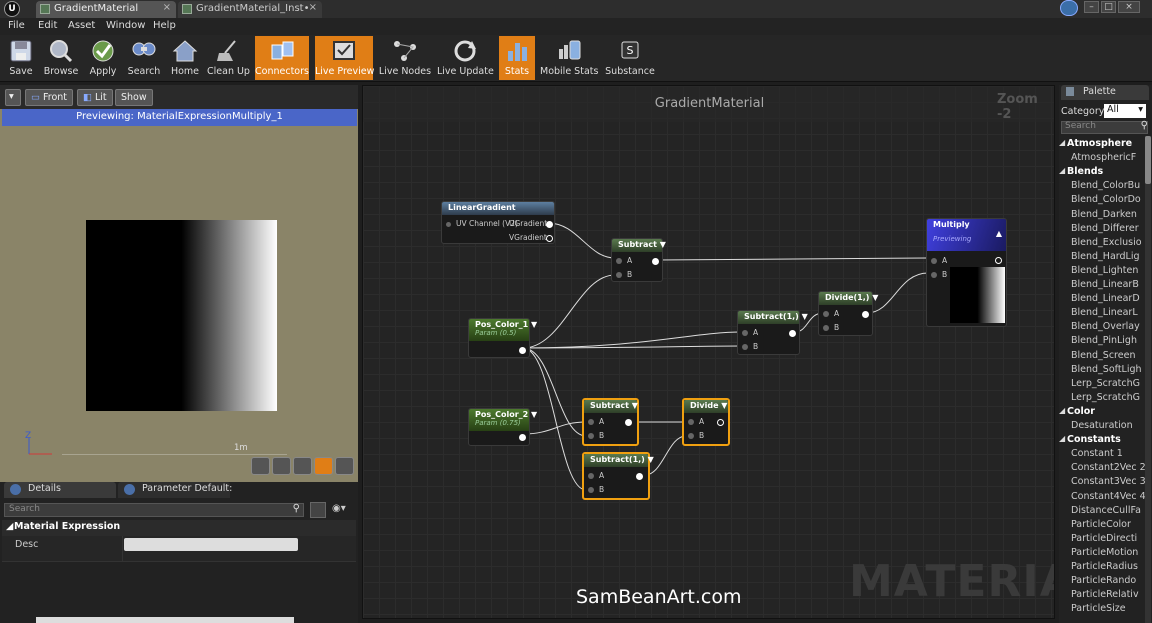  I want to click on palette-item: Blend_ColorBu, so click(1108, 185).